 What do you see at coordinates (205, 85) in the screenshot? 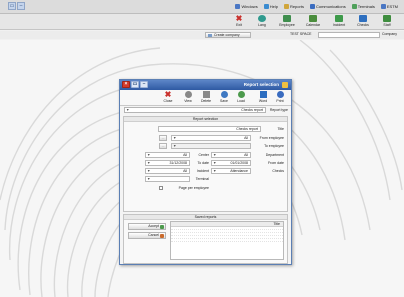
I see `dialog-titlebar: × ▭ – Report selection` at bounding box center [205, 85].